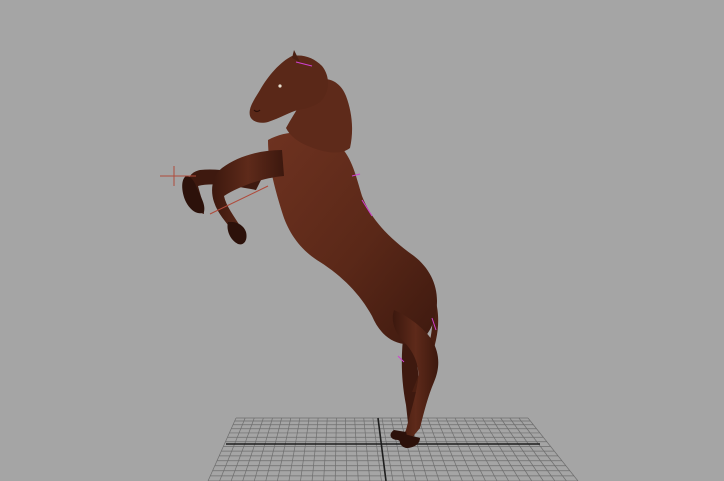  Describe the element at coordinates (382, 449) in the screenshot. I see `grid-axis-z` at that location.